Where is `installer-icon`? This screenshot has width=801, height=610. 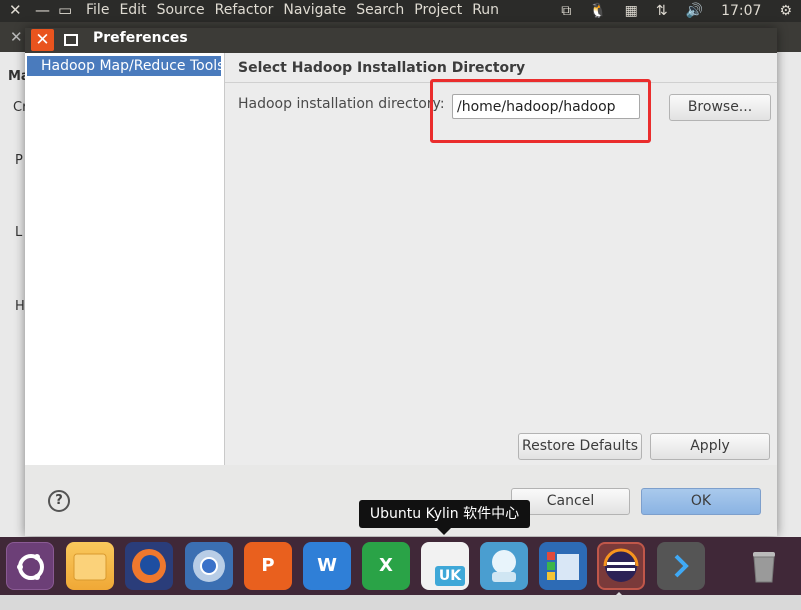 installer-icon is located at coordinates (504, 566).